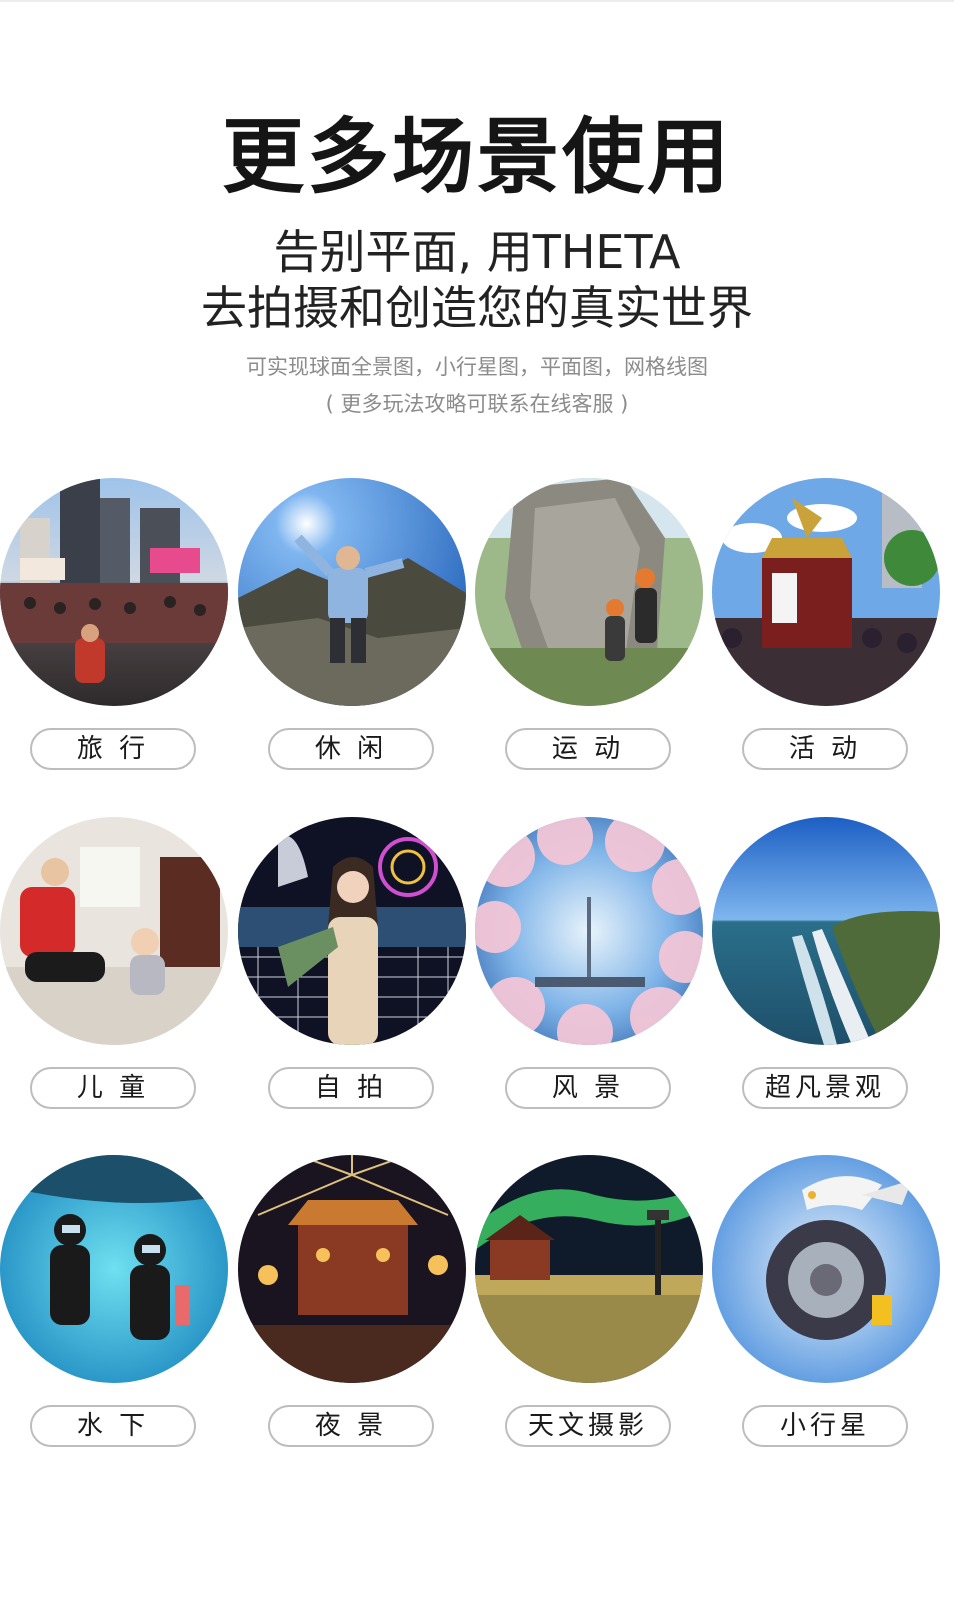 Image resolution: width=954 pixels, height=1600 pixels. I want to click on aurora-night-photo, so click(589, 1269).